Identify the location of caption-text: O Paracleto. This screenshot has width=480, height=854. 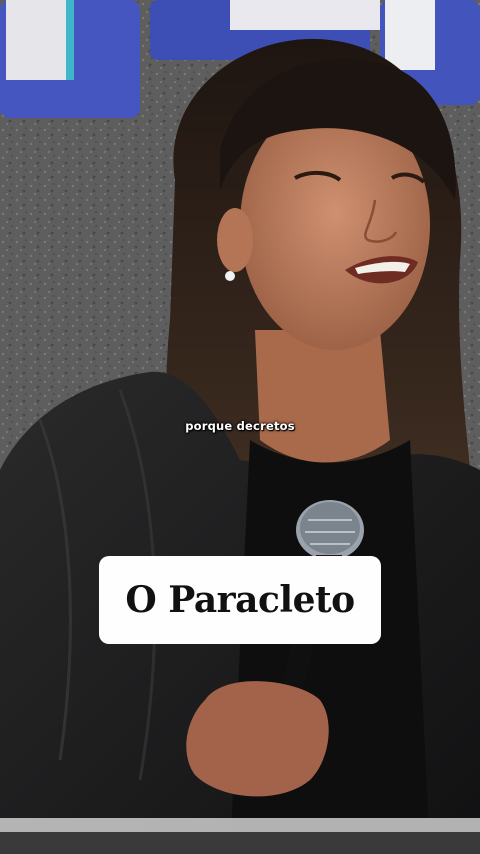
(240, 600).